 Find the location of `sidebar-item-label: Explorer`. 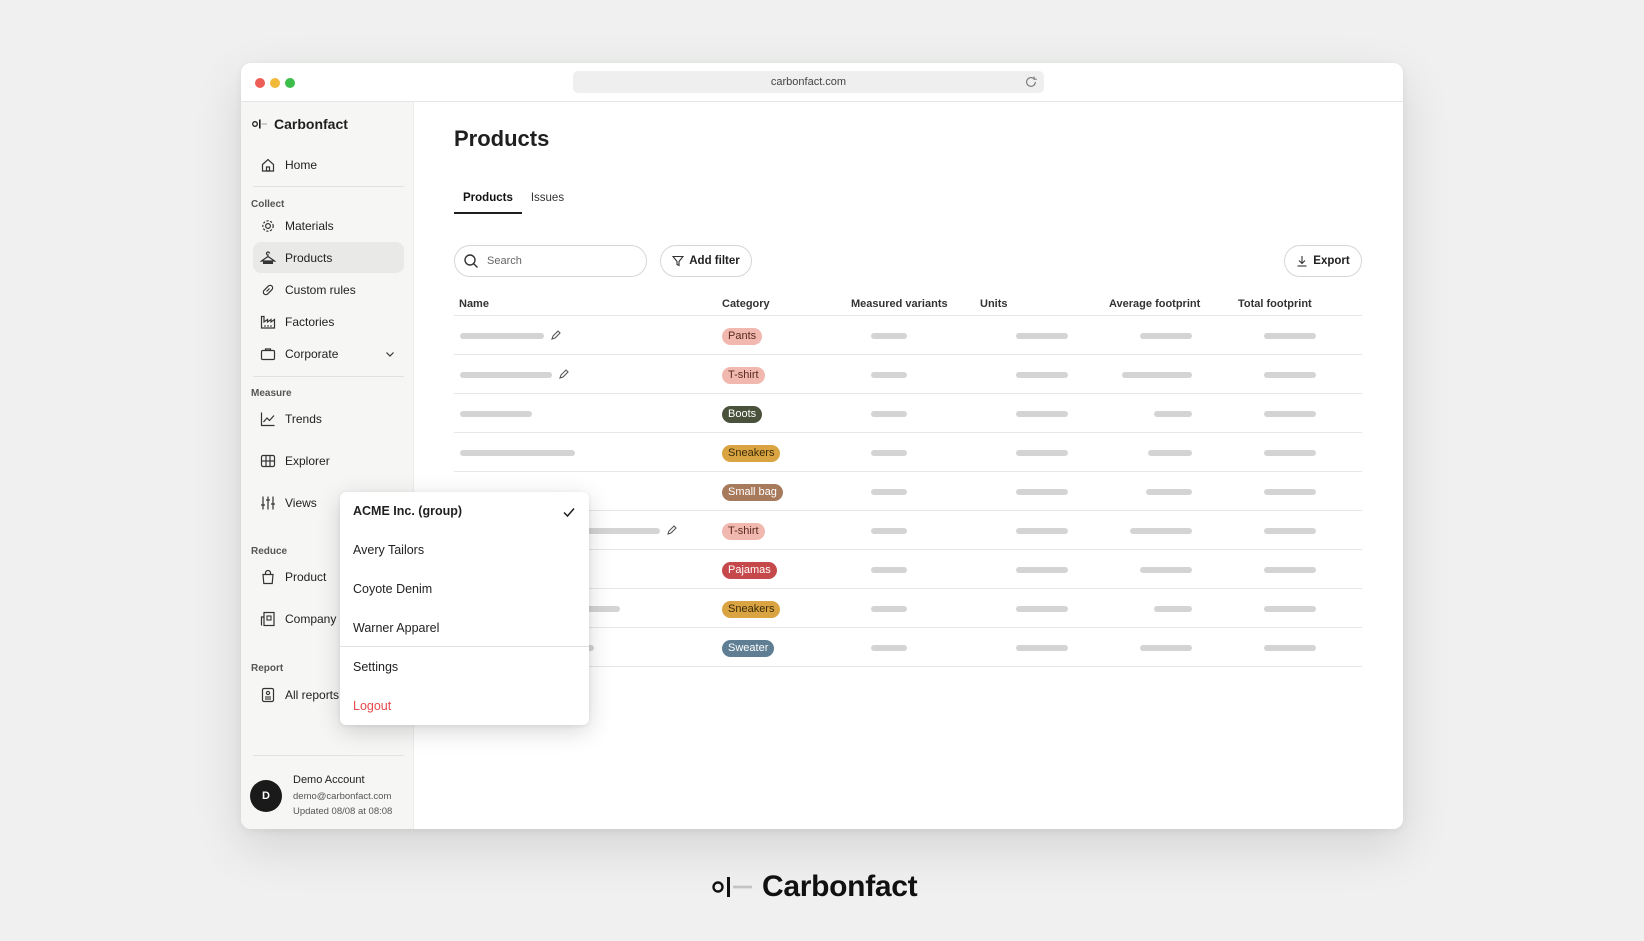

sidebar-item-label: Explorer is located at coordinates (307, 460).